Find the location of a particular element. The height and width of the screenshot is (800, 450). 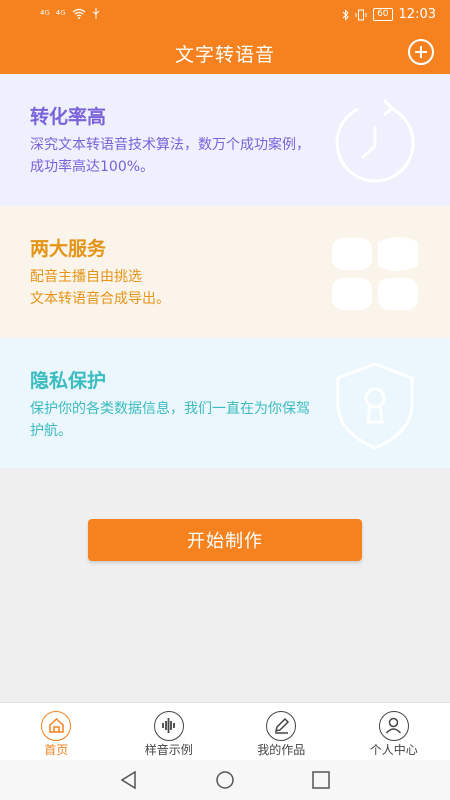

signal-icon: ⁴ᴳ is located at coordinates (45, 14).